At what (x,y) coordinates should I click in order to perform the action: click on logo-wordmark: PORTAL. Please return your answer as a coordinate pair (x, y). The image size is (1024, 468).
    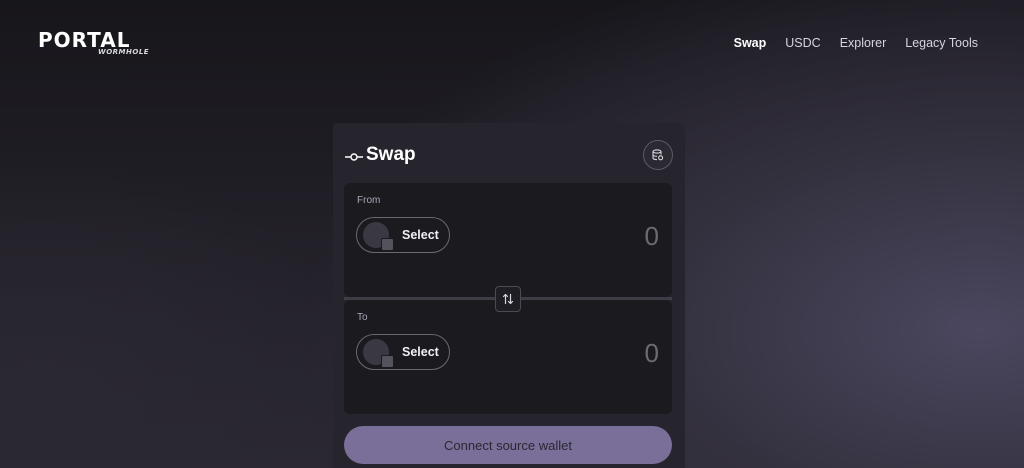
    Looking at the image, I should click on (84, 40).